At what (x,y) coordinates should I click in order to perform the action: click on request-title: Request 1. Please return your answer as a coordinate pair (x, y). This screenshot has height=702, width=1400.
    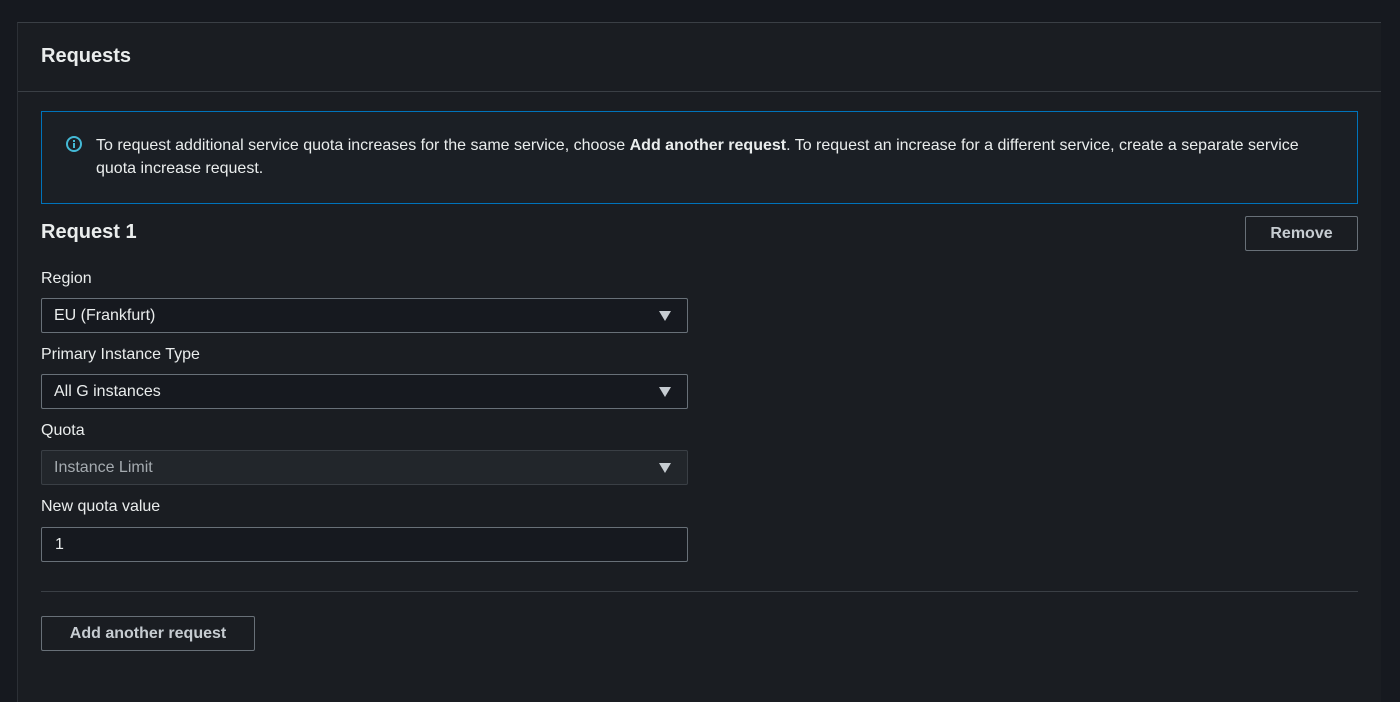
    Looking at the image, I should click on (89, 232).